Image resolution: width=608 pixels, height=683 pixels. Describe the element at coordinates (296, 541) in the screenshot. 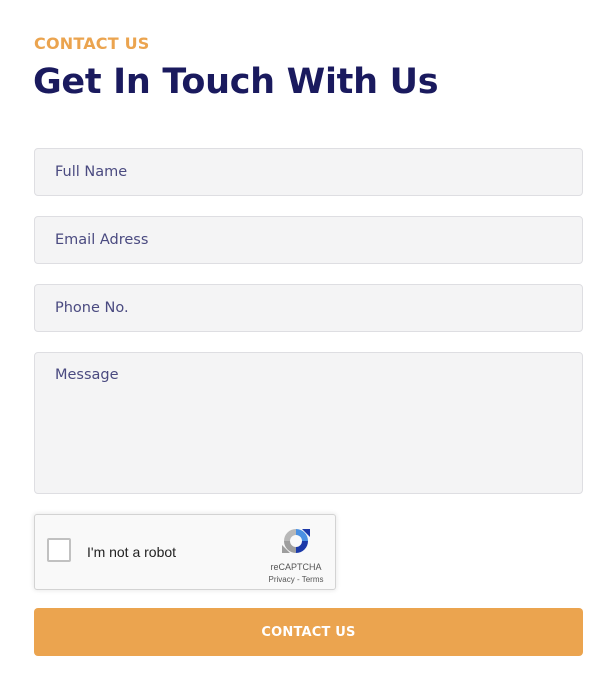

I see `recaptcha-logo-icon` at that location.